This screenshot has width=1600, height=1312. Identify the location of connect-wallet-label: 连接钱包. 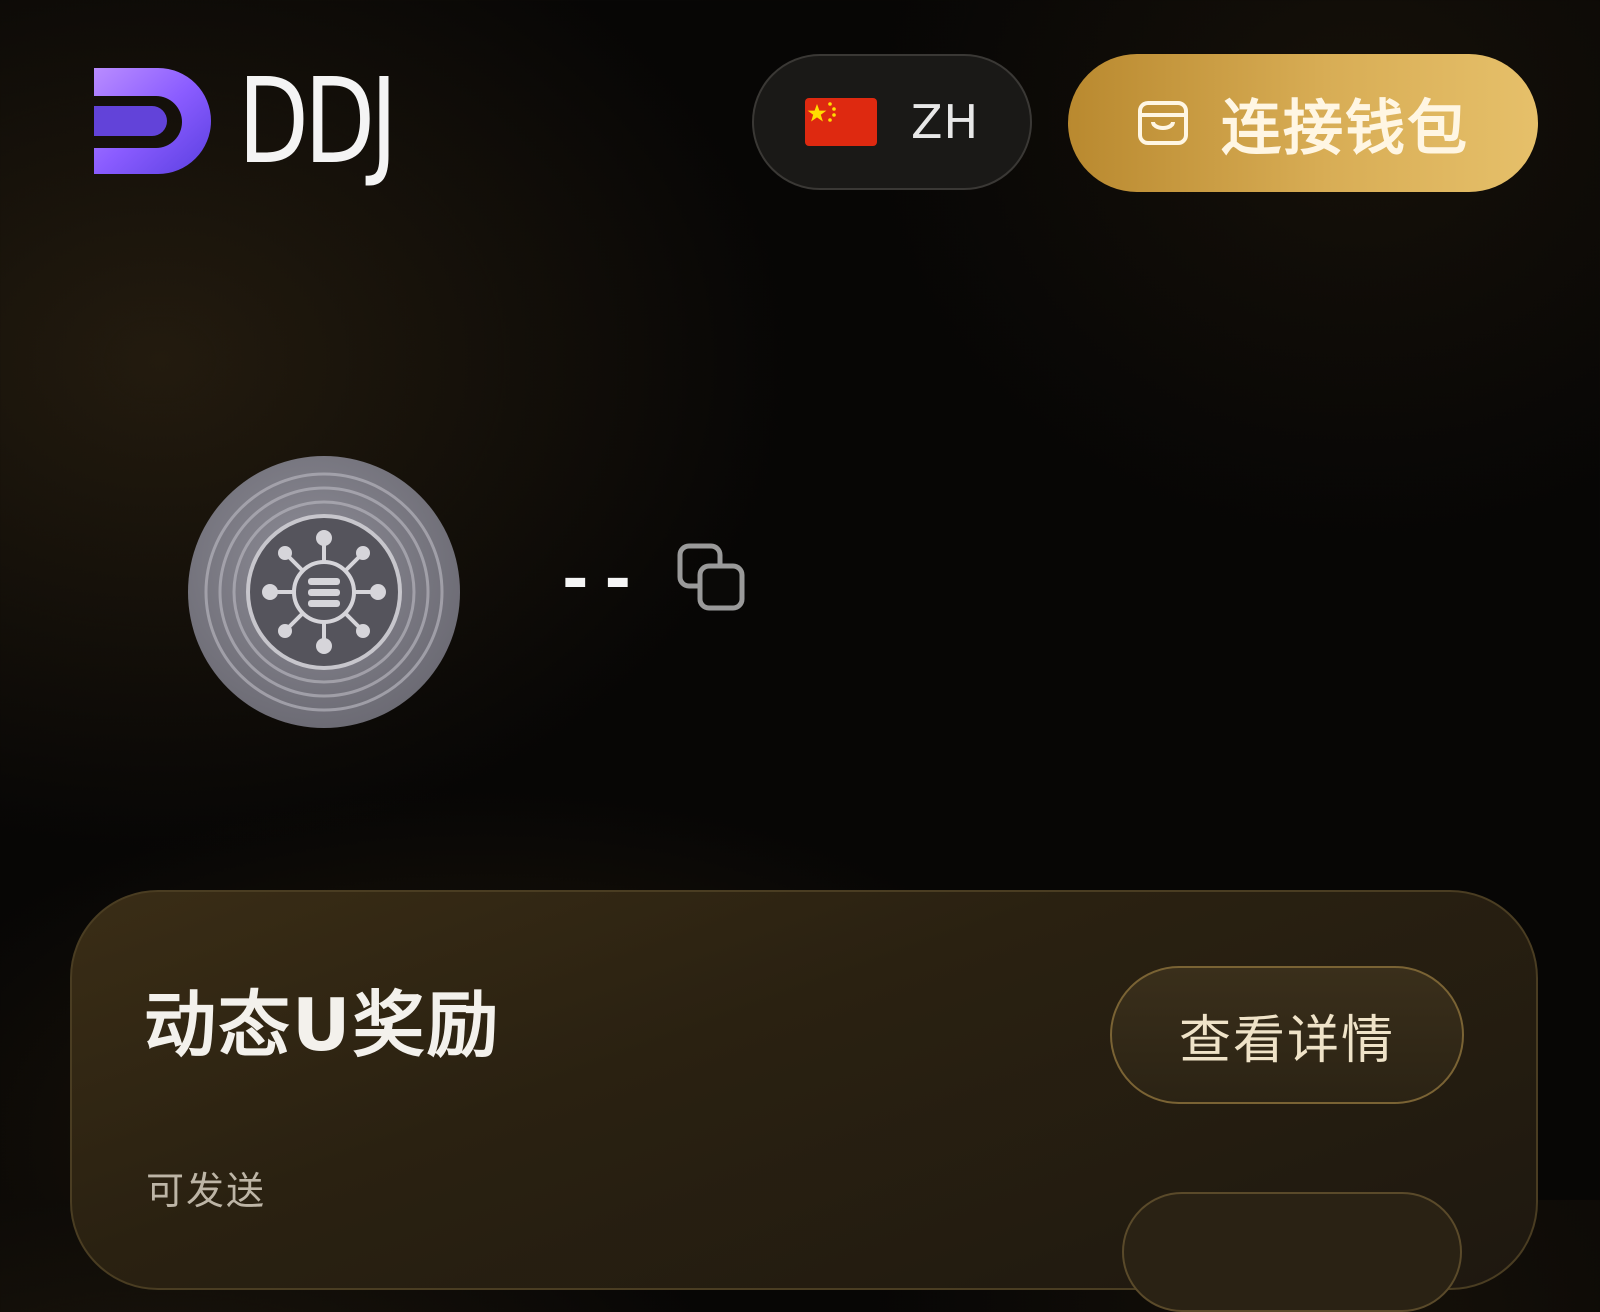
(1345, 128).